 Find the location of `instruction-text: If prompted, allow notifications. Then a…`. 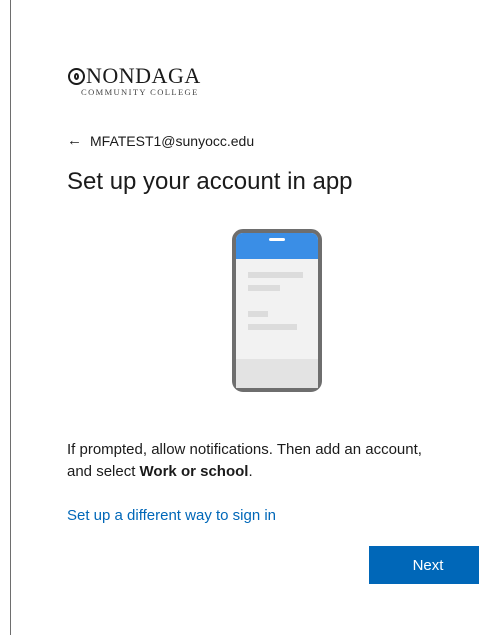

instruction-text: If prompted, allow notifications. Then a… is located at coordinates (244, 460).